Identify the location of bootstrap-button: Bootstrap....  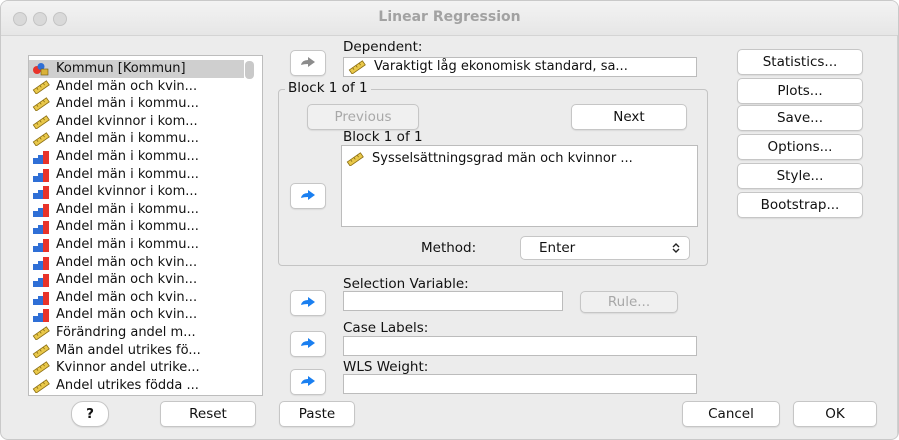
(800, 205).